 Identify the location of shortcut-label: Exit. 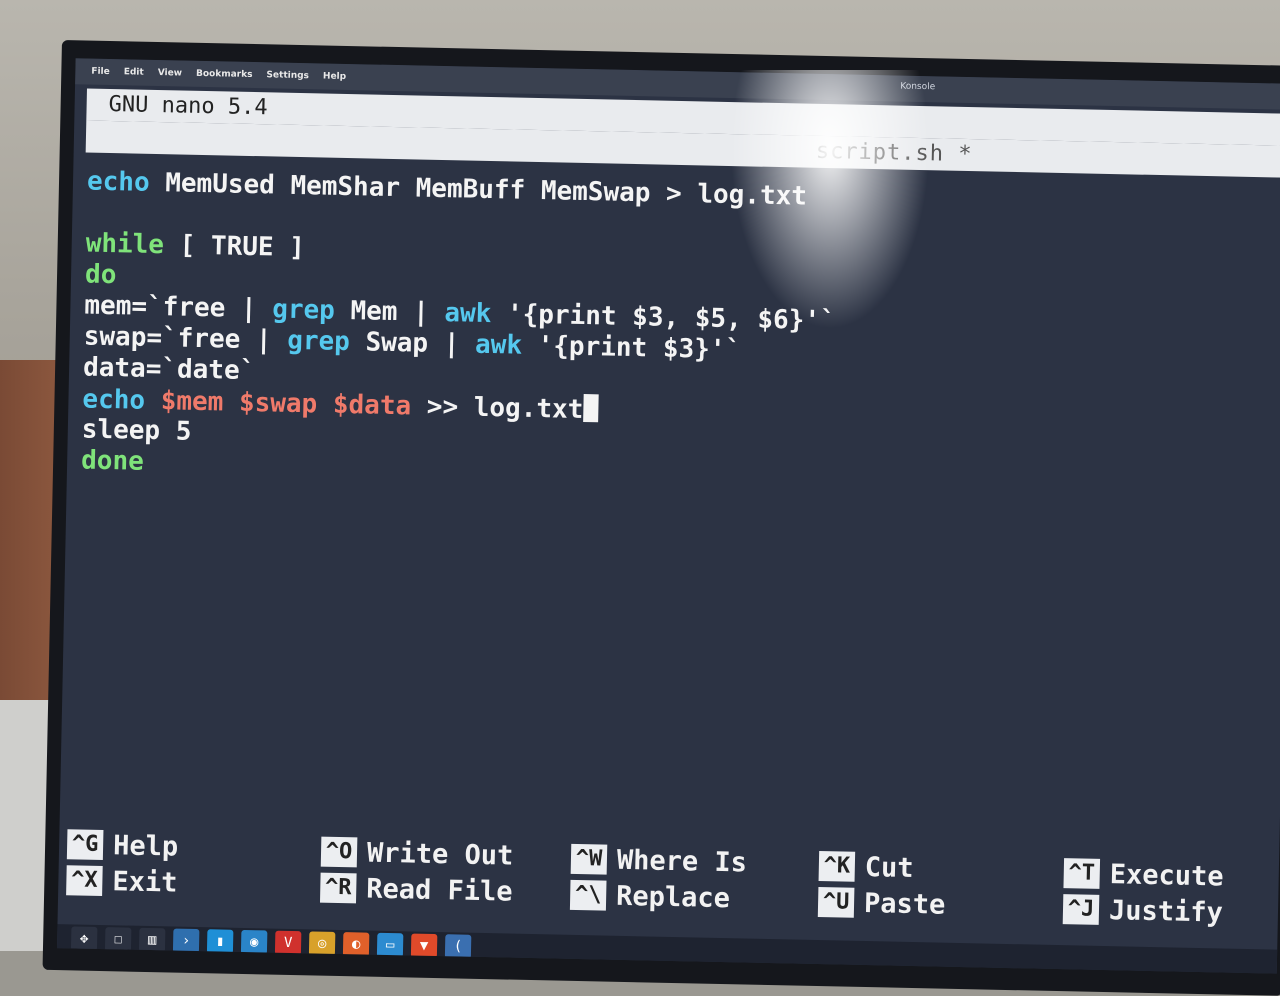
(145, 882).